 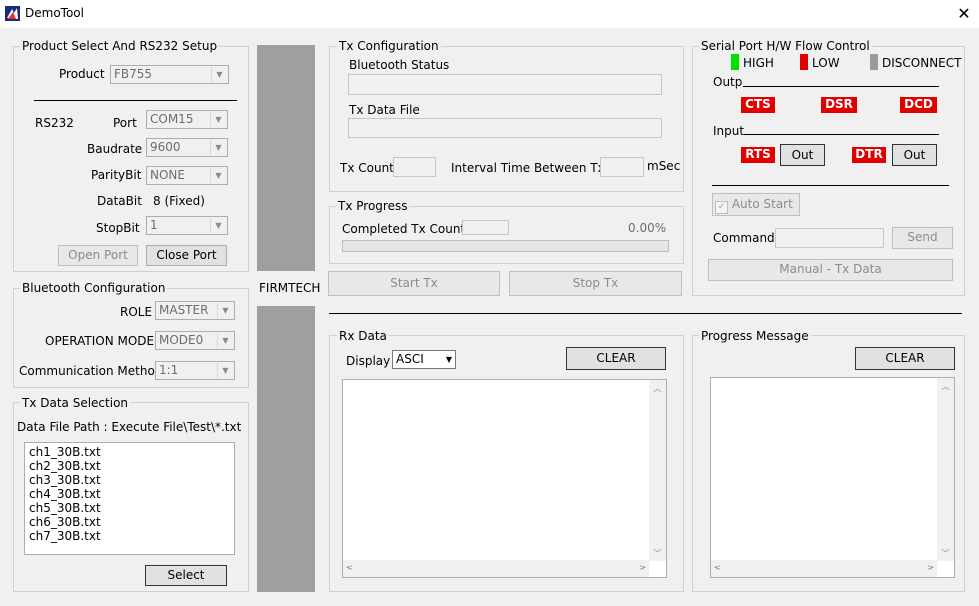 I want to click on legend-swatch-high, so click(x=735, y=62).